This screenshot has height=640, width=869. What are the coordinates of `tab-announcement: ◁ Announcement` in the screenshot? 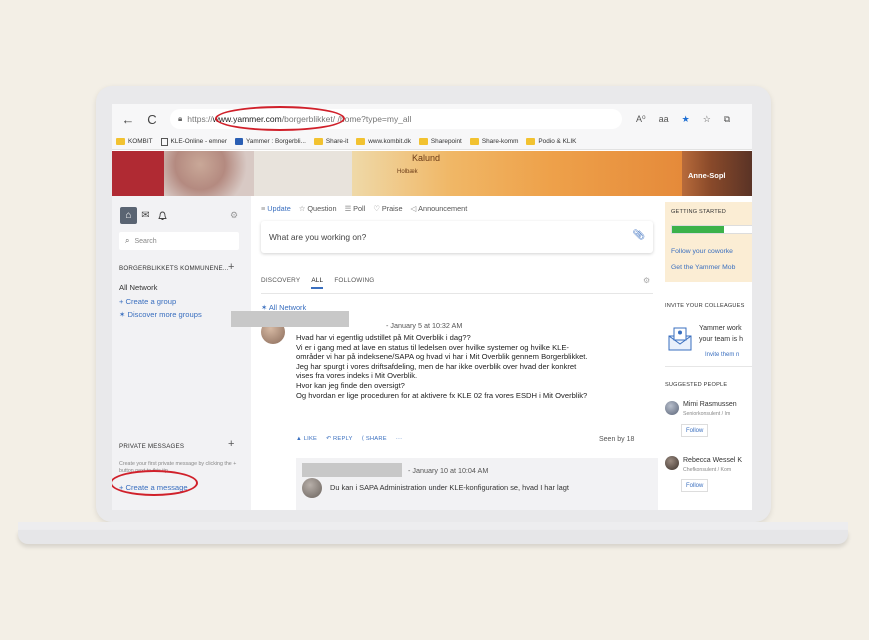 It's located at (439, 208).